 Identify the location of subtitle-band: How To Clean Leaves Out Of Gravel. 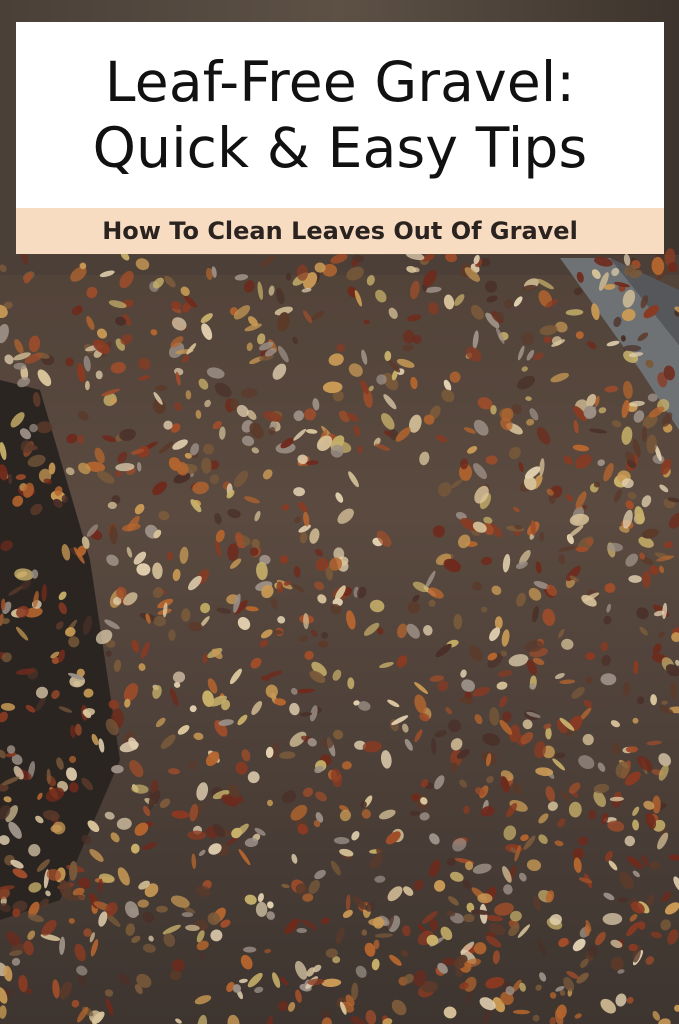
(340, 231).